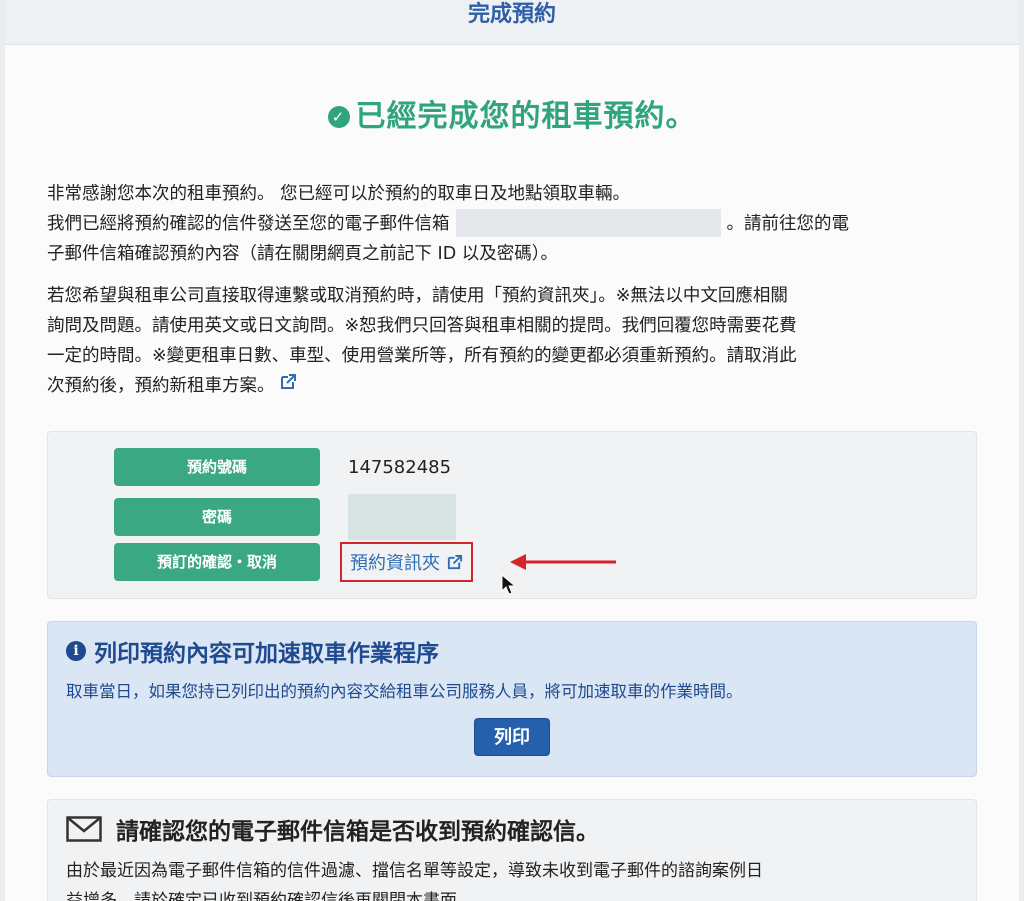 Image resolution: width=1024 pixels, height=901 pixels. I want to click on booking-folder-link: 預約資訊夾, so click(406, 562).